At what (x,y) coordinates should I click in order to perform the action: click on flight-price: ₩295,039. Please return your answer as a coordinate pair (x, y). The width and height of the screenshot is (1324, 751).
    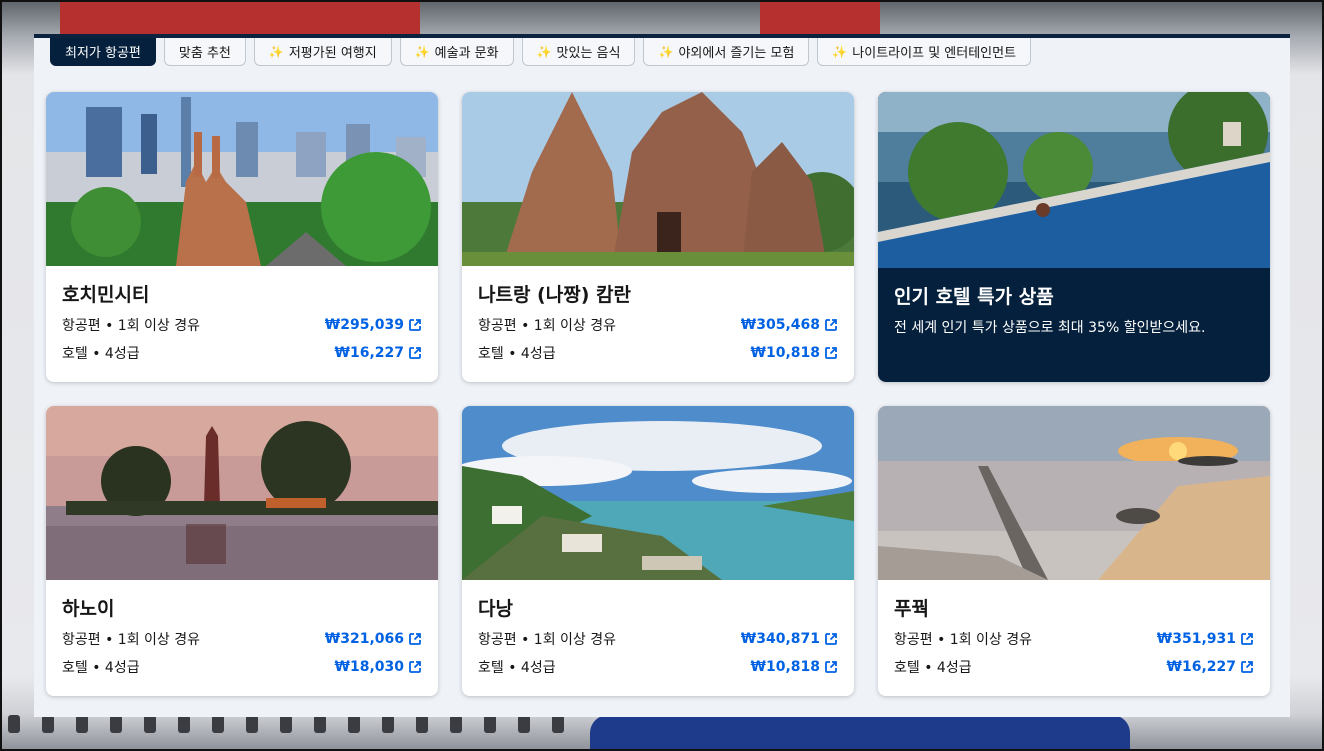
    Looking at the image, I should click on (364, 325).